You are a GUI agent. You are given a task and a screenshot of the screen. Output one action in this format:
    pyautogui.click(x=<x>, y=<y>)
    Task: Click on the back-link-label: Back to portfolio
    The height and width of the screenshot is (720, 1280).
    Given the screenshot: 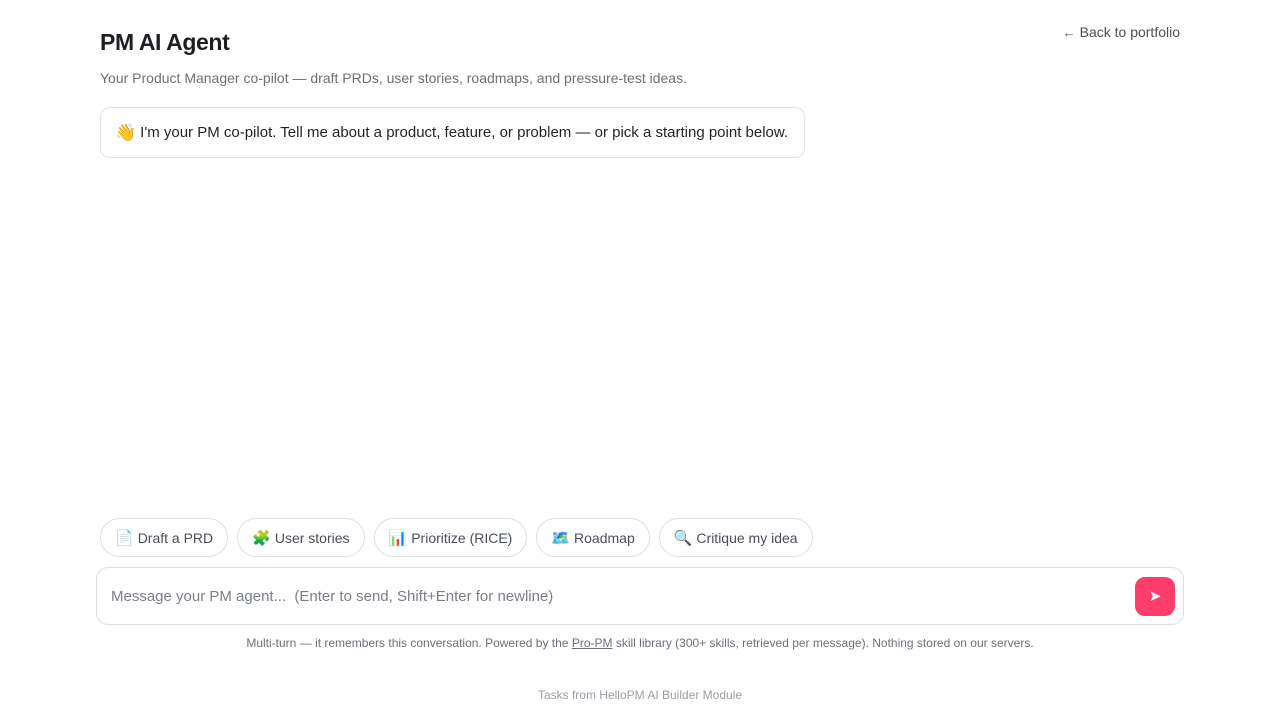 What is the action you would take?
    pyautogui.click(x=1129, y=32)
    